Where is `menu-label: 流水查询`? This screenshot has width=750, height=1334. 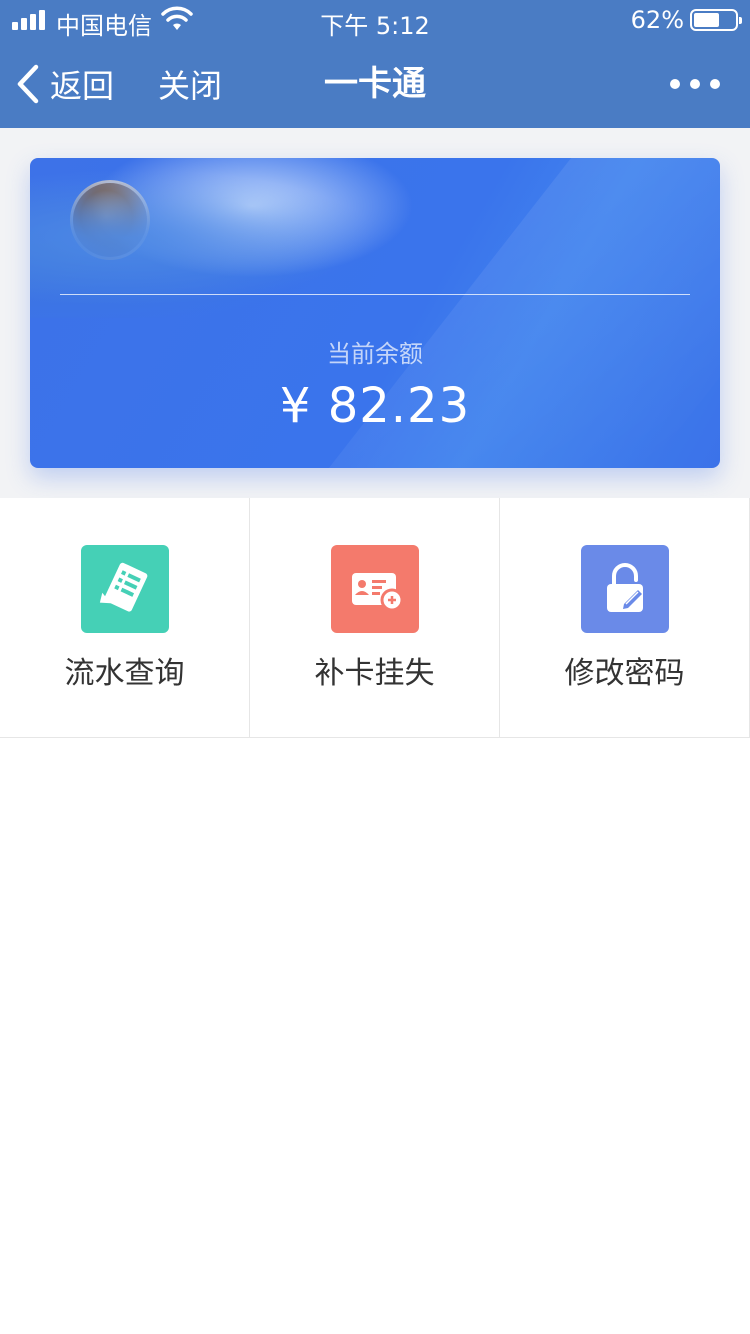
menu-label: 流水查询 is located at coordinates (124, 673).